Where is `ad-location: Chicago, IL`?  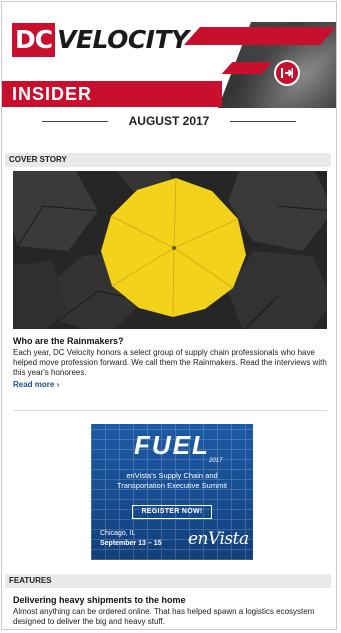
ad-location: Chicago, IL is located at coordinates (118, 533).